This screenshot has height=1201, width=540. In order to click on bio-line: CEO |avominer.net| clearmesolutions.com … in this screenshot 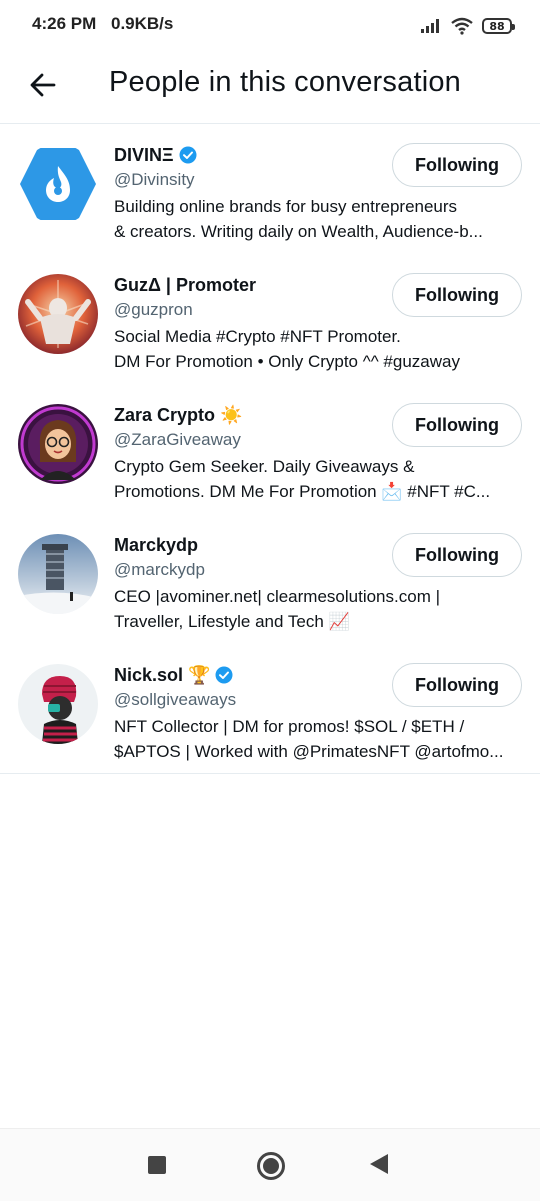, I will do `click(277, 596)`.